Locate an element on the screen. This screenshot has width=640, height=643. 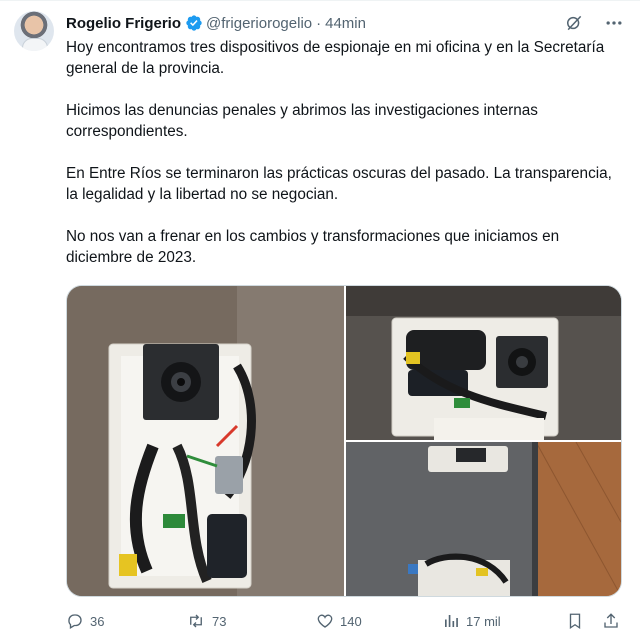
like-button: 140 is located at coordinates (339, 621).